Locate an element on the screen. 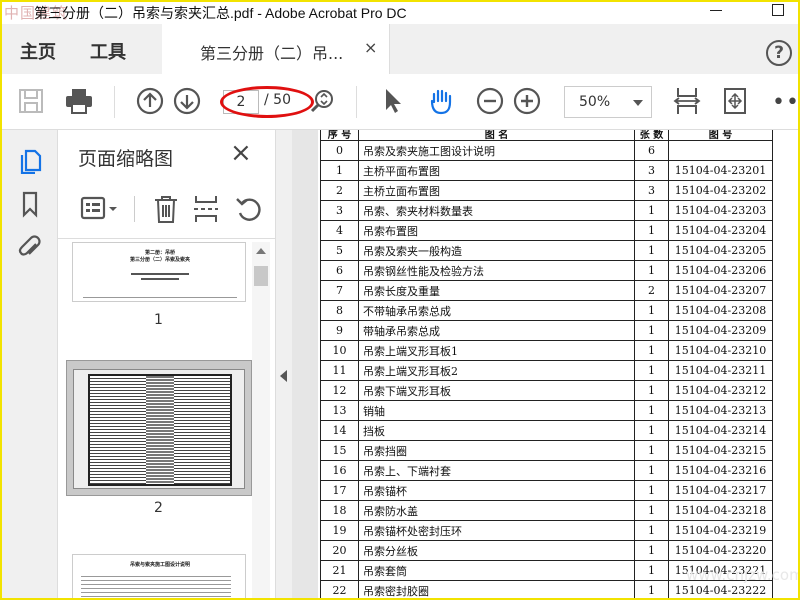 The image size is (800, 600). zoom-value: 50% is located at coordinates (595, 102).